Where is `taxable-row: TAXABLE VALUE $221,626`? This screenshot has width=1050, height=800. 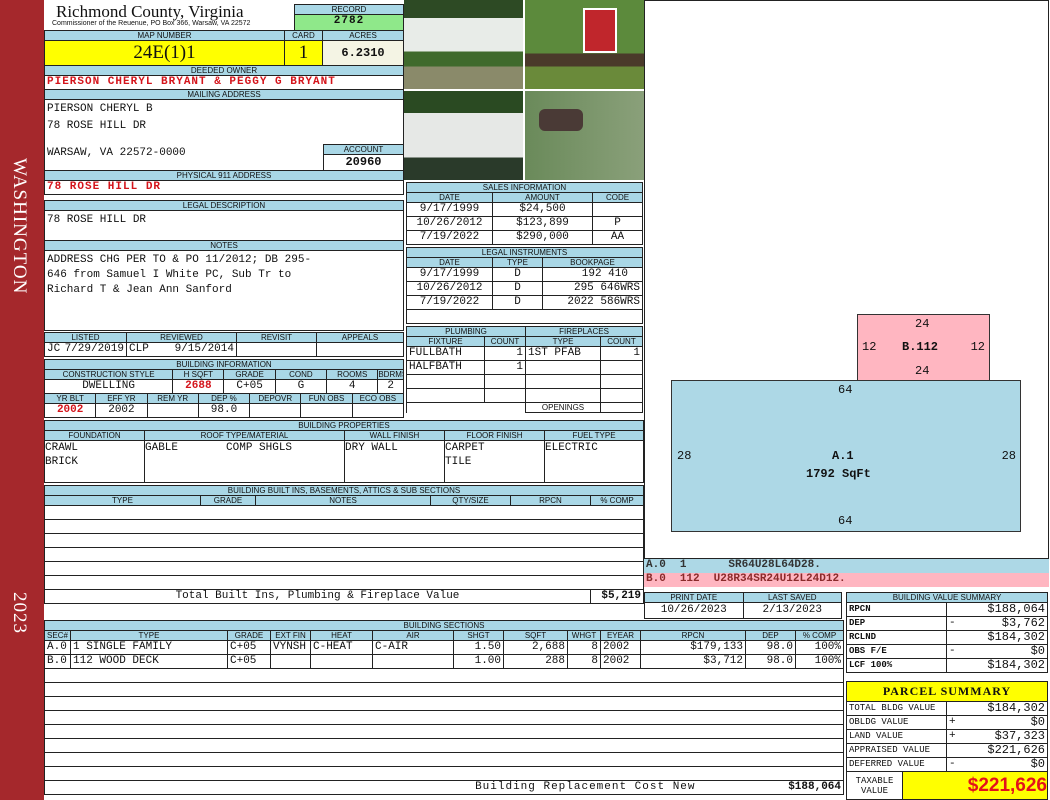
taxable-row: TAXABLE VALUE $221,626 is located at coordinates (947, 785).